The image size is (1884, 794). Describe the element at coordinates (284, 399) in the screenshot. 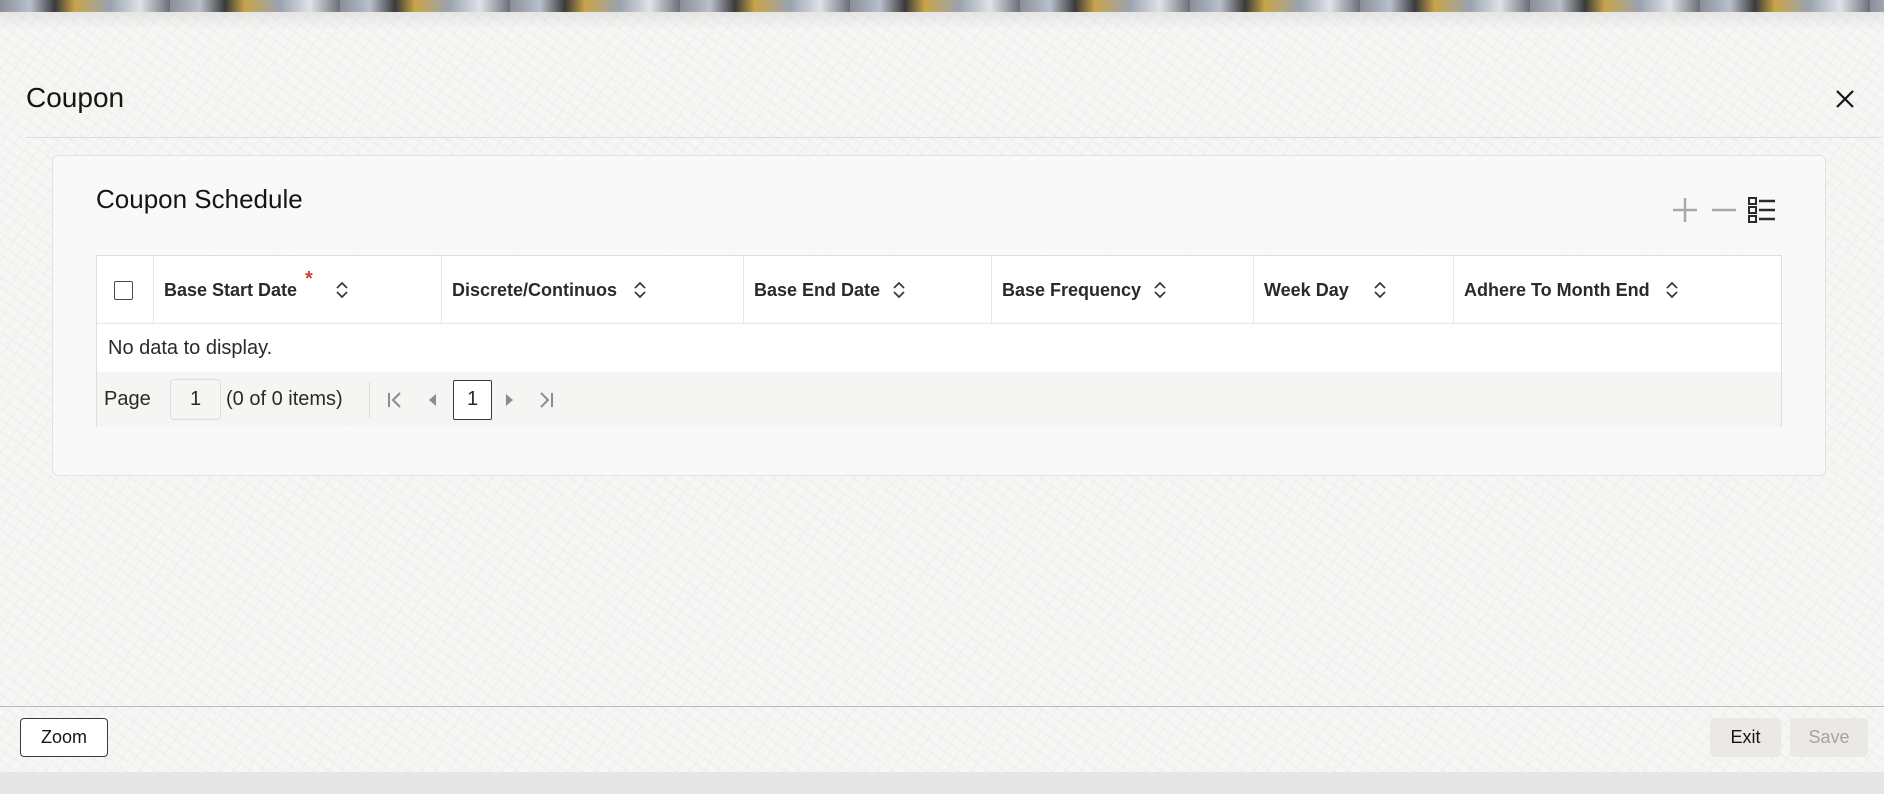

I see `item-count: (0 of 0 items)` at that location.